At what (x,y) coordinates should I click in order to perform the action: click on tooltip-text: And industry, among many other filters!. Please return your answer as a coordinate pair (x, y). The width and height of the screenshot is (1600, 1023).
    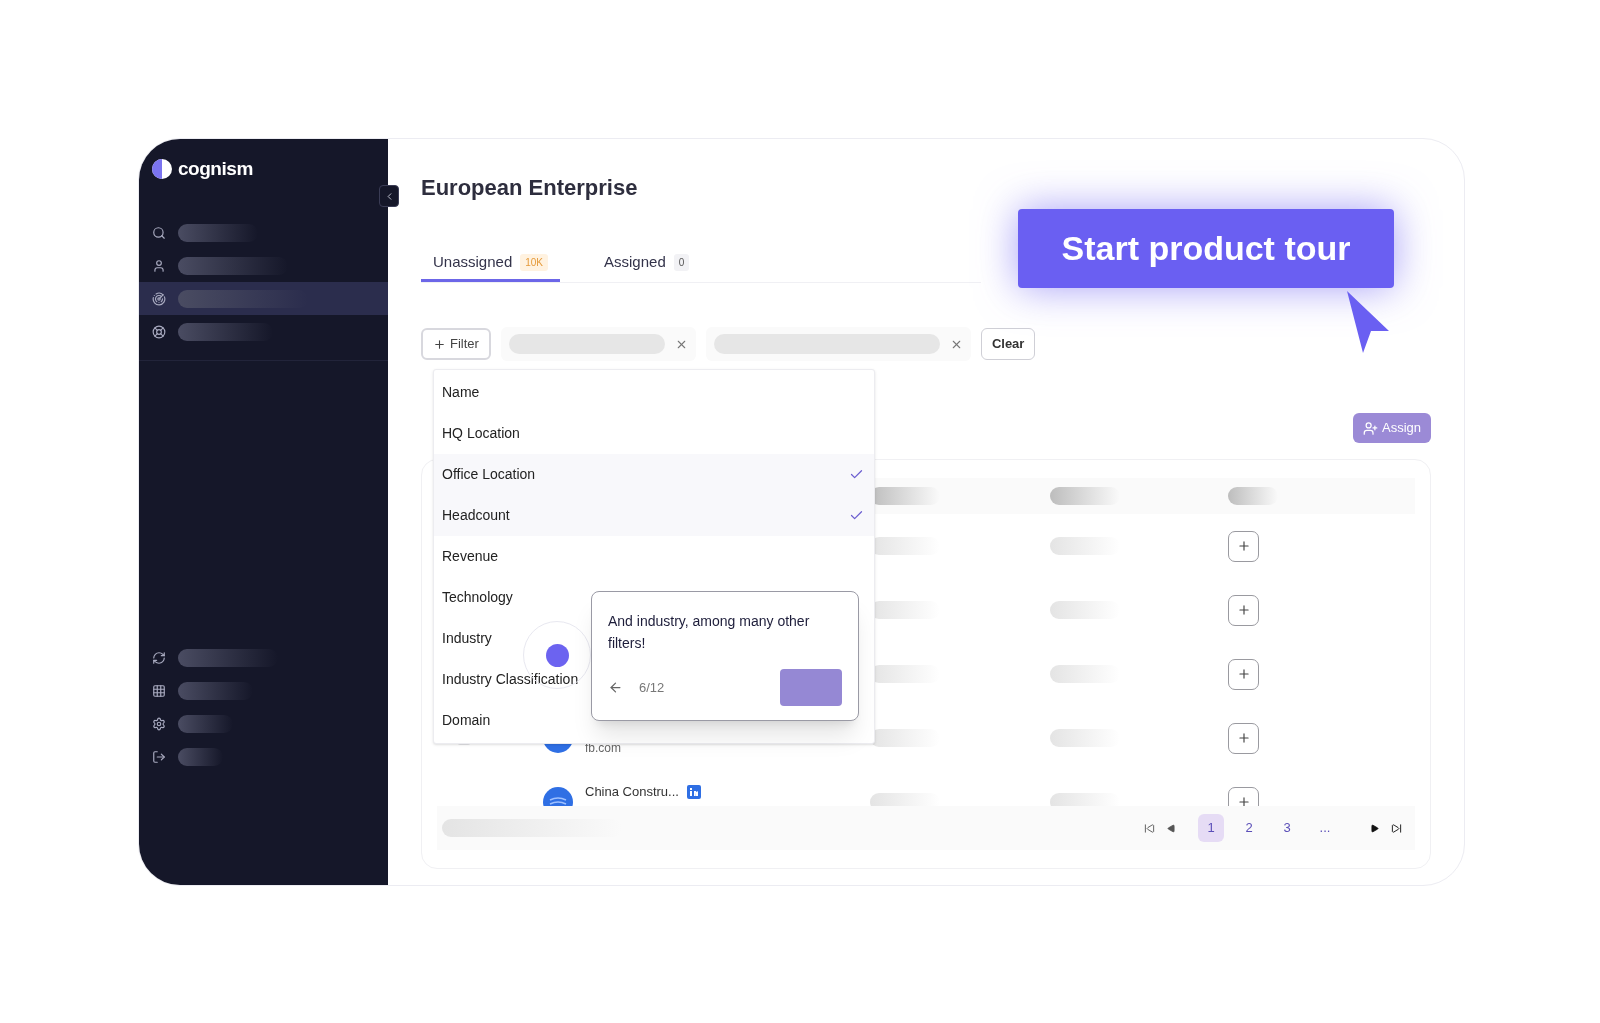
    Looking at the image, I should click on (709, 632).